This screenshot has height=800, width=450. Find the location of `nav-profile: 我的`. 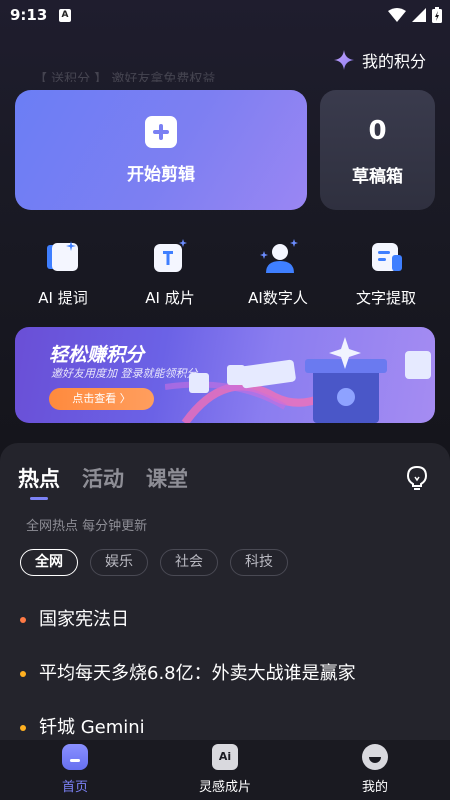

nav-profile: 我的 is located at coordinates (375, 769).